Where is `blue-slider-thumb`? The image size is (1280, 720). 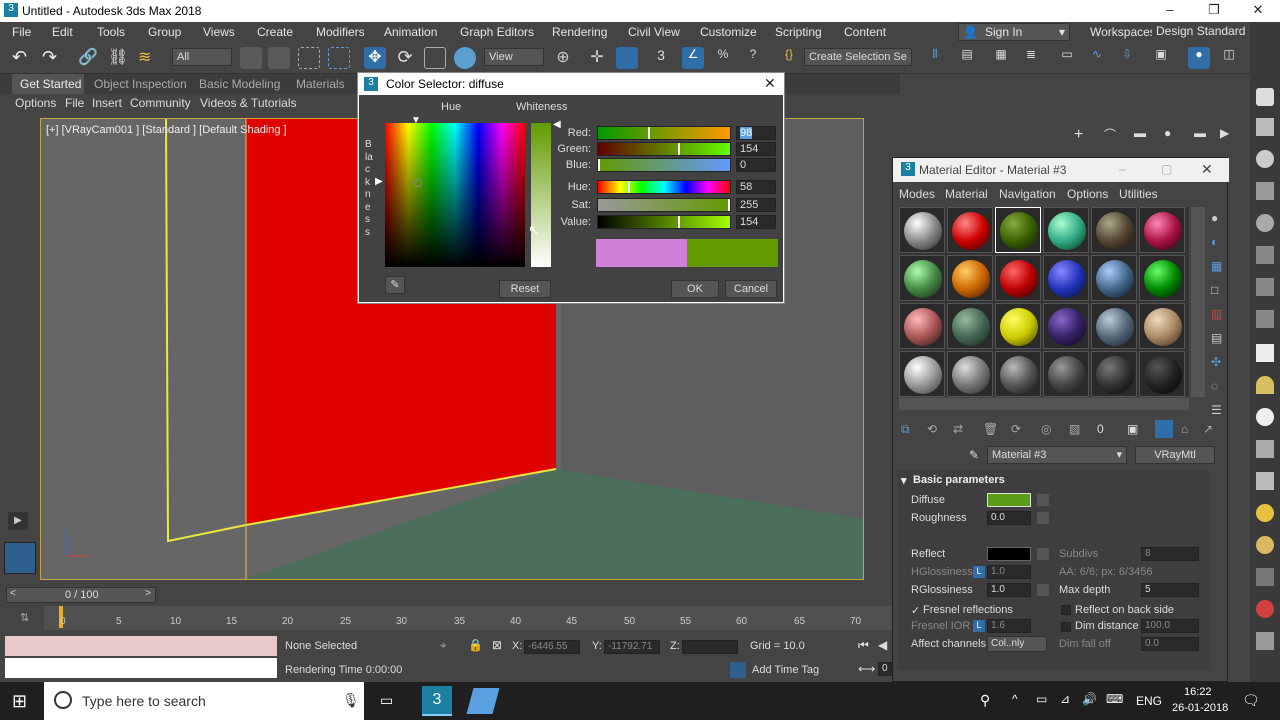 blue-slider-thumb is located at coordinates (599, 165).